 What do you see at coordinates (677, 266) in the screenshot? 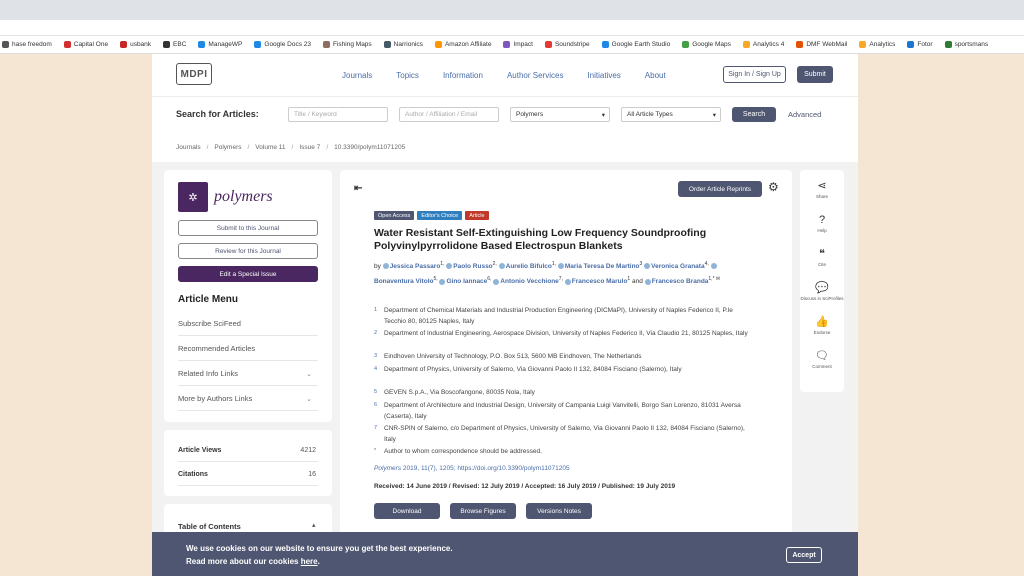
I see `author-name: Veronica Granata` at bounding box center [677, 266].